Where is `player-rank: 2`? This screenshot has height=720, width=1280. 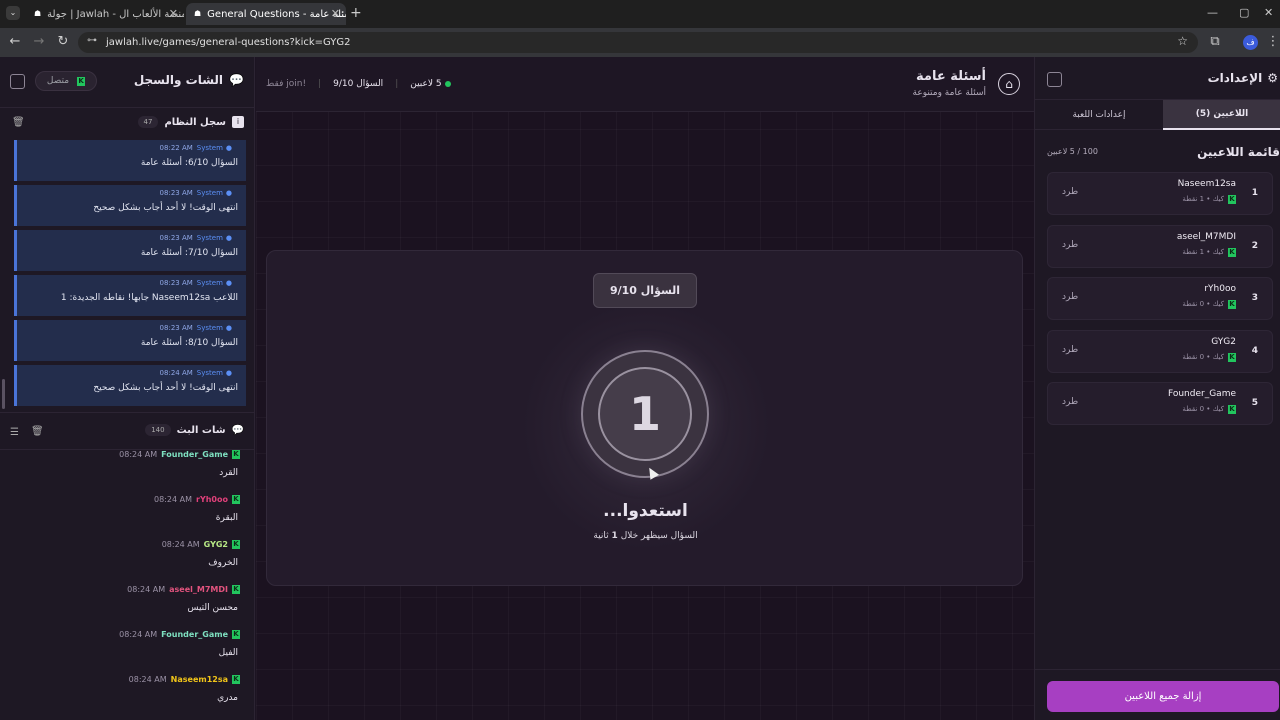
player-rank: 2 is located at coordinates (1254, 245).